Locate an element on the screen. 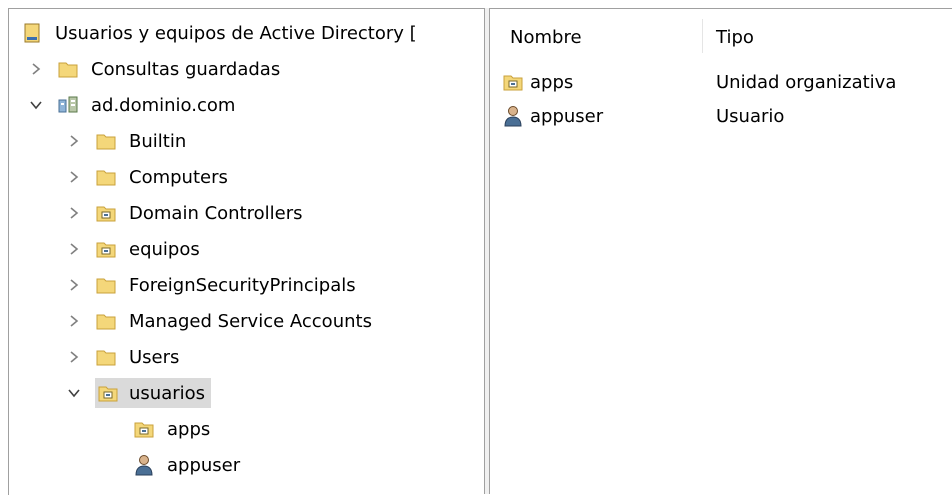 The image size is (952, 495). list-item-type: Unidad organizativa is located at coordinates (806, 82).